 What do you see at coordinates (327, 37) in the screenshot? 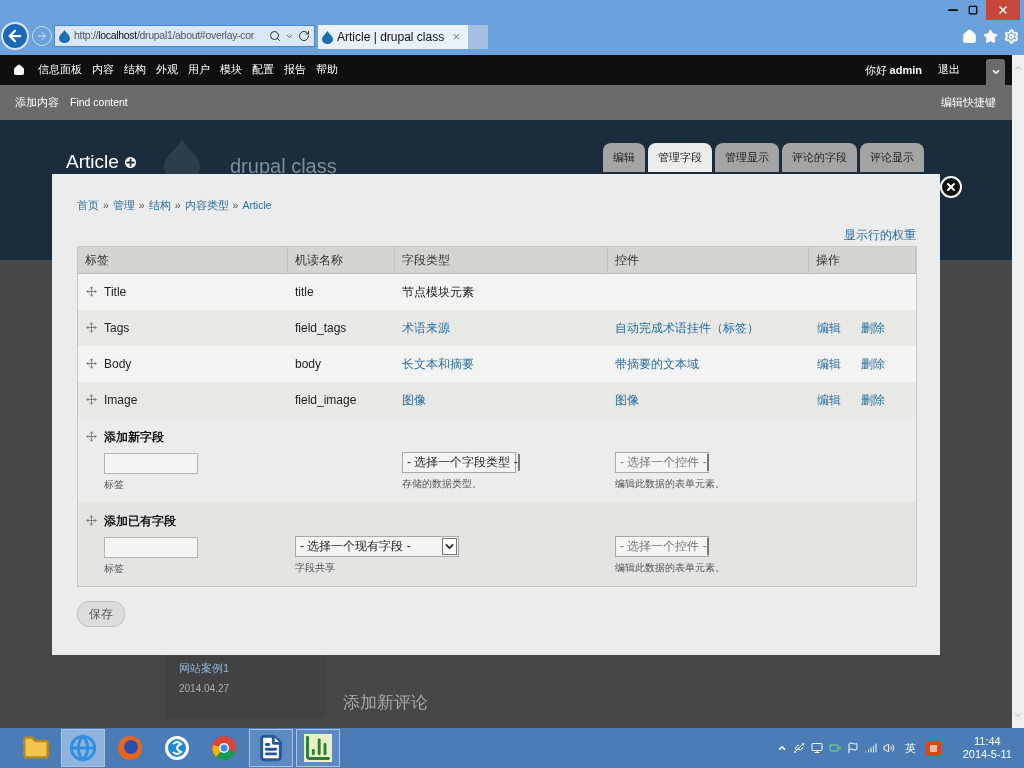
I see `drop-icon` at bounding box center [327, 37].